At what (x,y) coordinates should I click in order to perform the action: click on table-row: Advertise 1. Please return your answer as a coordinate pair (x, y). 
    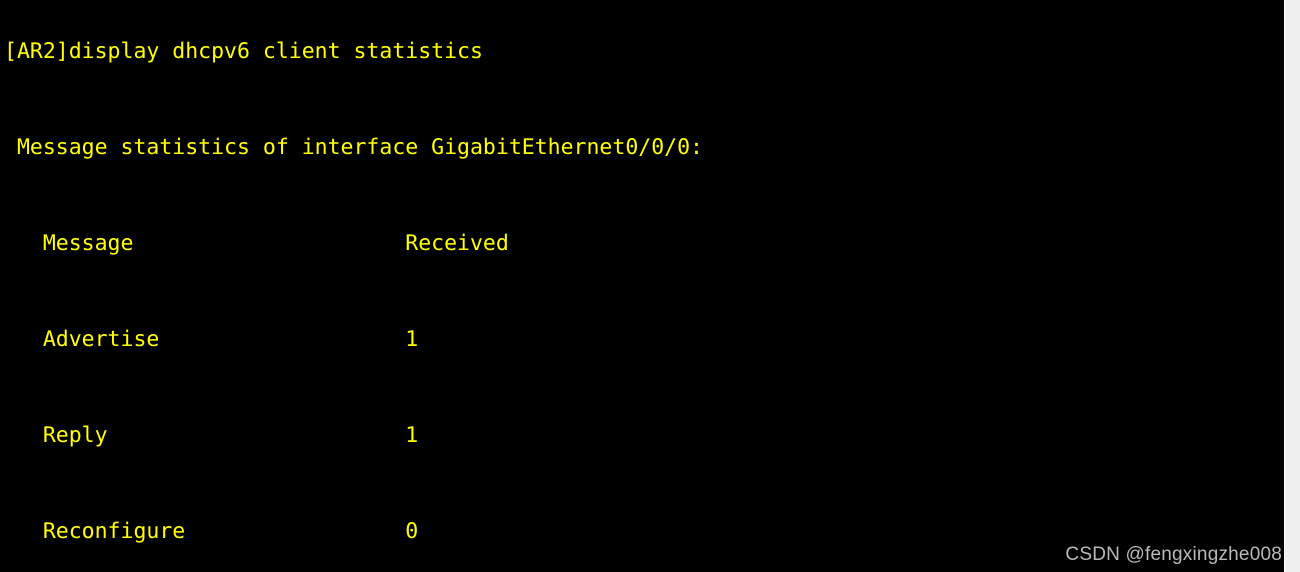
    Looking at the image, I should click on (211, 339).